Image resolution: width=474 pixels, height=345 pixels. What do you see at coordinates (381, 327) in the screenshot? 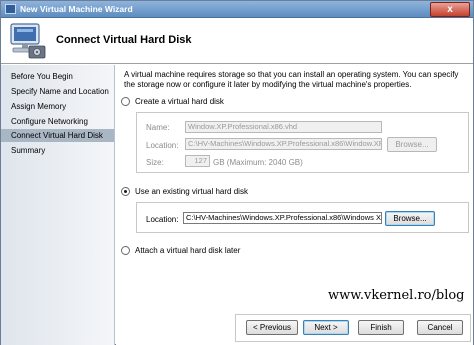
I see `finish-button: Finish` at bounding box center [381, 327].